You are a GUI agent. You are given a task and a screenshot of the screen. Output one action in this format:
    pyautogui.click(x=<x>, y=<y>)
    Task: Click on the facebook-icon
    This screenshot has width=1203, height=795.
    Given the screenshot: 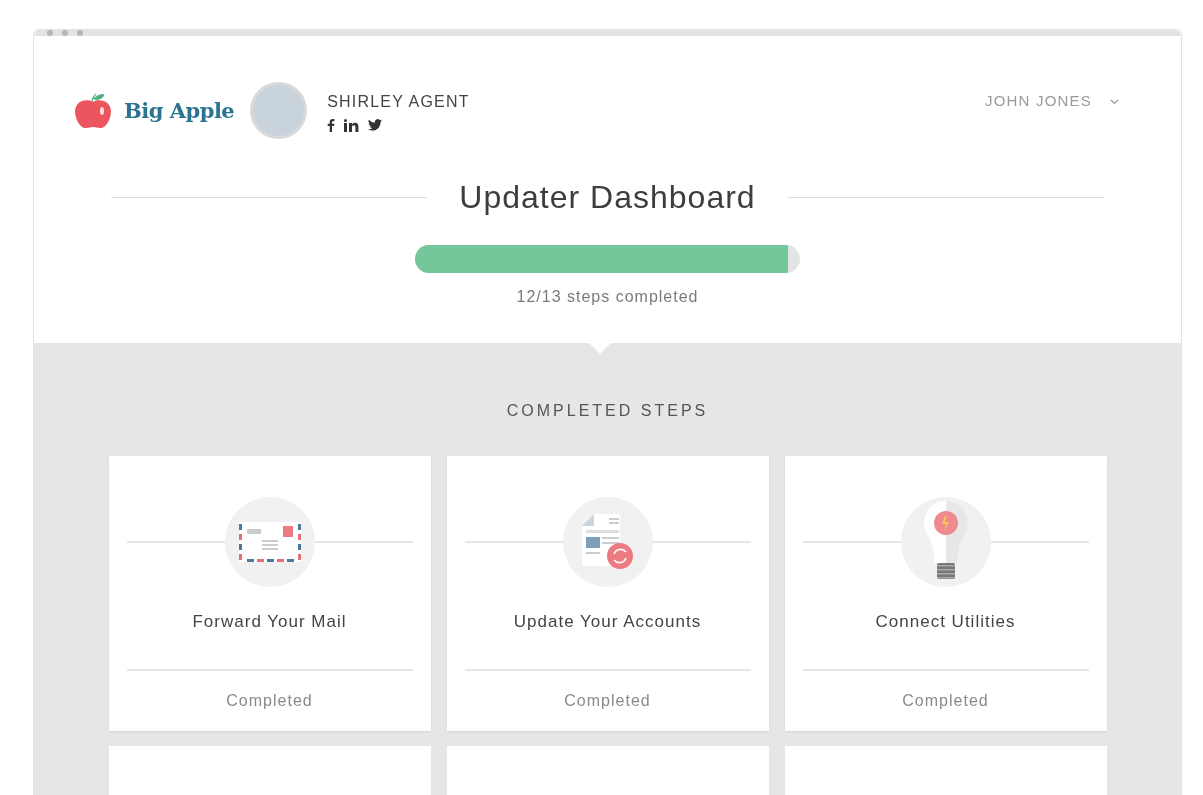 What is the action you would take?
    pyautogui.click(x=331, y=125)
    